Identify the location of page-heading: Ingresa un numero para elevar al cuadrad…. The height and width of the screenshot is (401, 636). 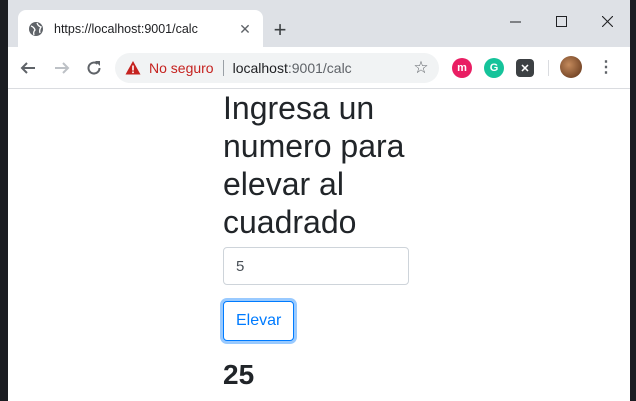
(314, 165).